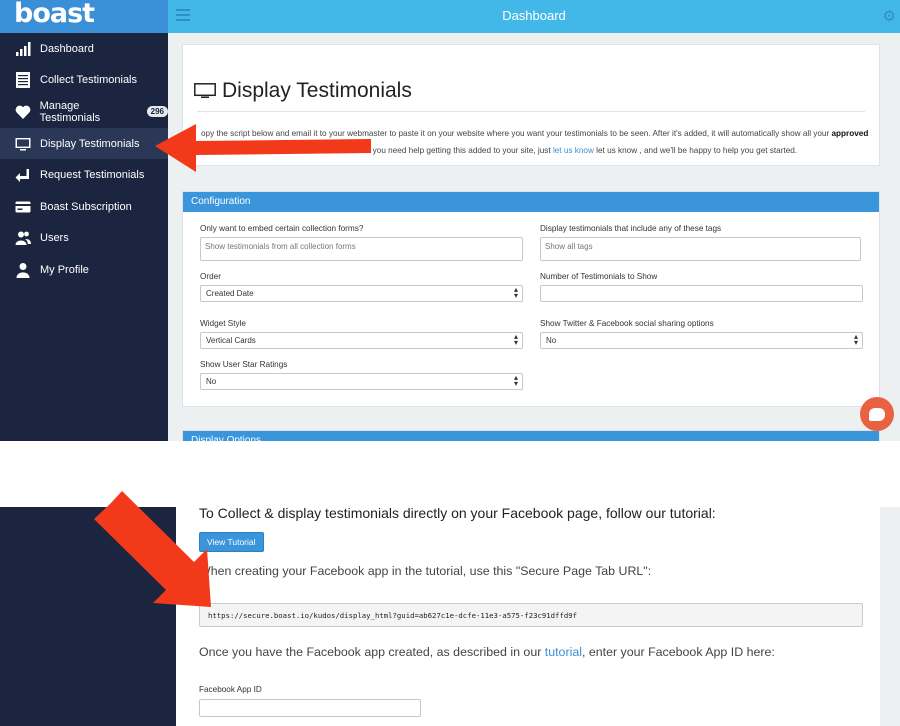 The height and width of the screenshot is (726, 900). I want to click on order-select: Created Date ▴ ▾, so click(361, 293).